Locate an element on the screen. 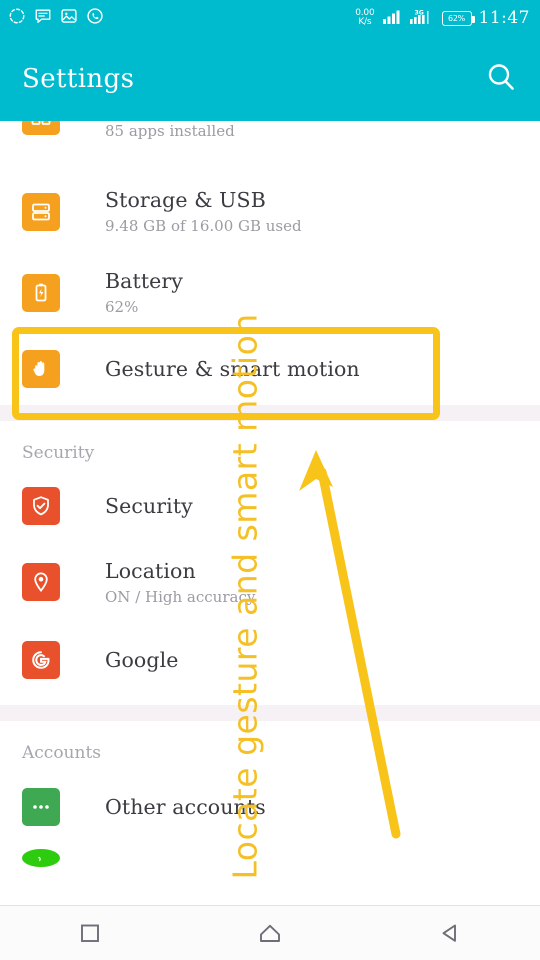  navigation-bar is located at coordinates (270, 932).